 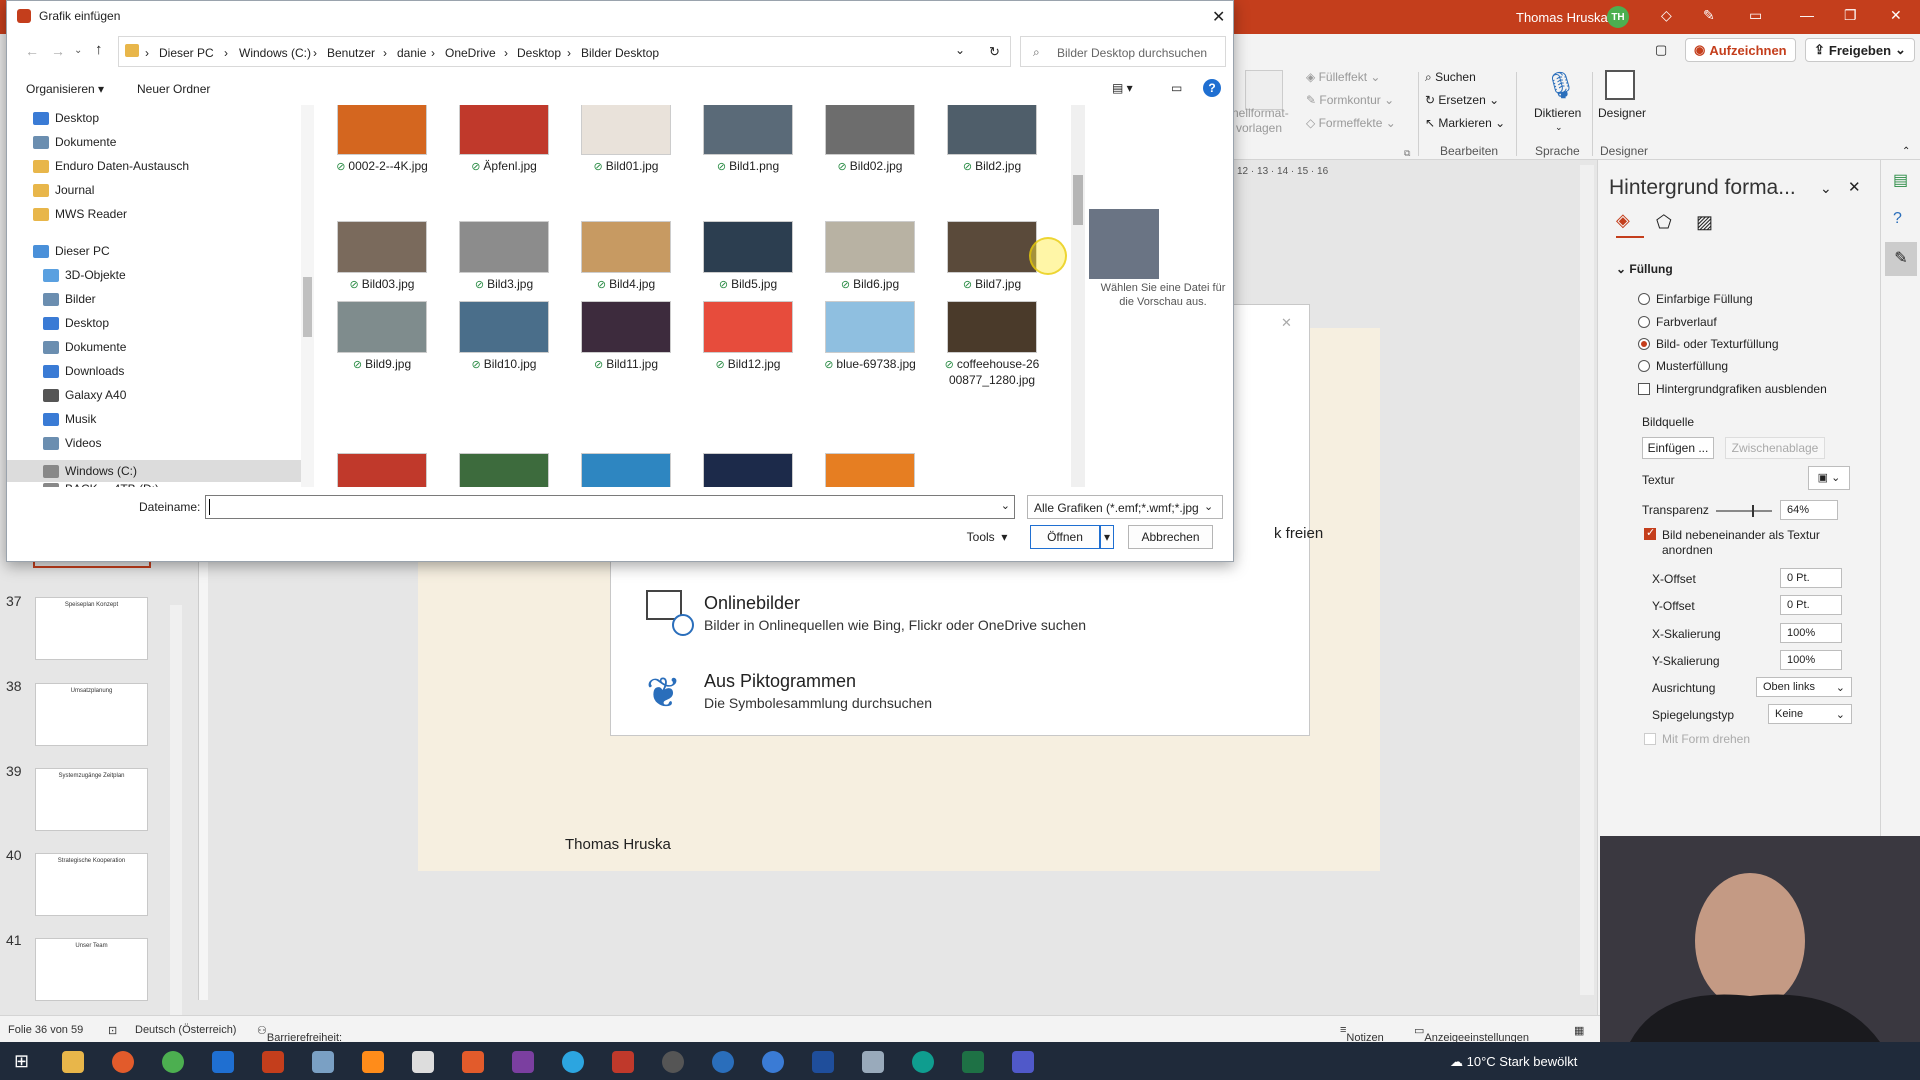 What do you see at coordinates (504, 257) in the screenshot?
I see `file-tile: ⊘ Bild3.jpg` at bounding box center [504, 257].